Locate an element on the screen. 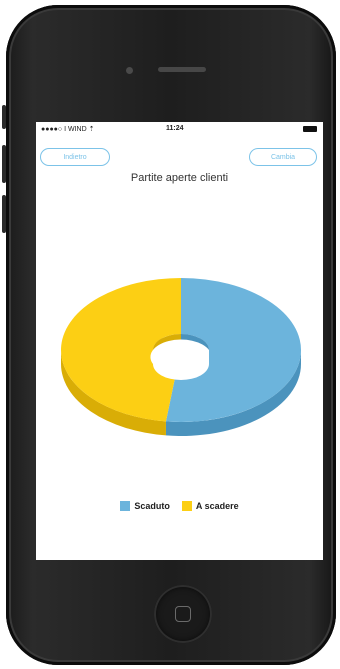 This screenshot has width=340, height=669. legend-item-scaduto: Scaduto is located at coordinates (145, 506).